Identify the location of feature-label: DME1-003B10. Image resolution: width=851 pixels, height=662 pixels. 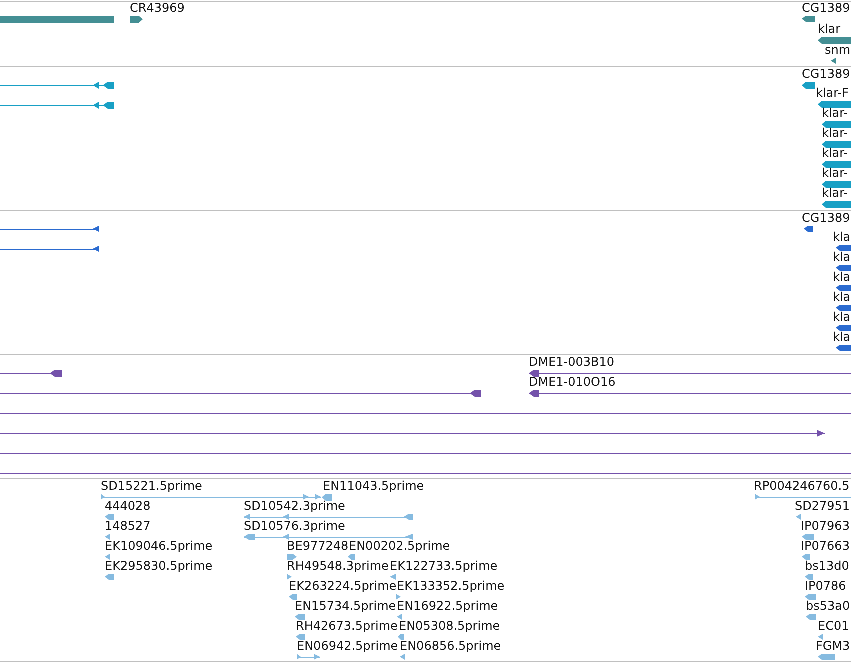
(572, 362).